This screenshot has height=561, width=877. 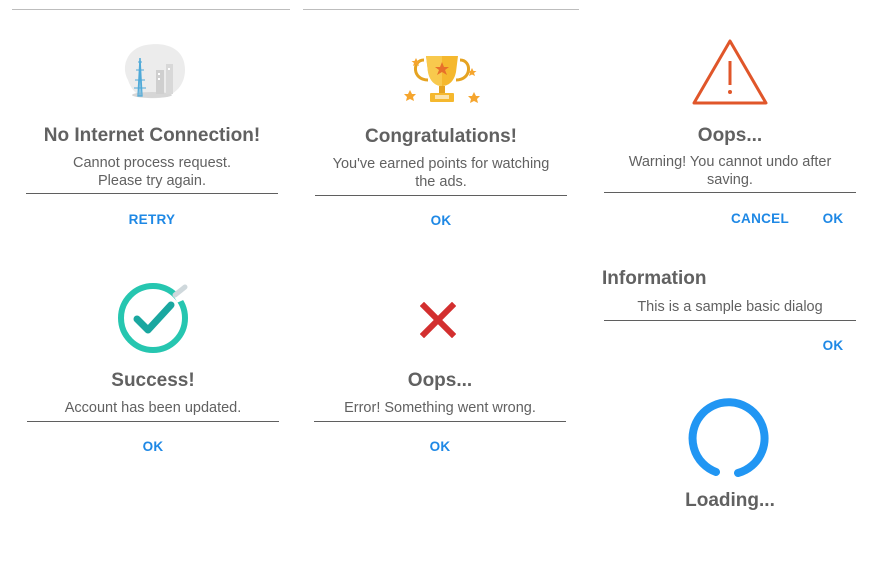 What do you see at coordinates (153, 408) in the screenshot?
I see `dialog-message: Account has been updated.` at bounding box center [153, 408].